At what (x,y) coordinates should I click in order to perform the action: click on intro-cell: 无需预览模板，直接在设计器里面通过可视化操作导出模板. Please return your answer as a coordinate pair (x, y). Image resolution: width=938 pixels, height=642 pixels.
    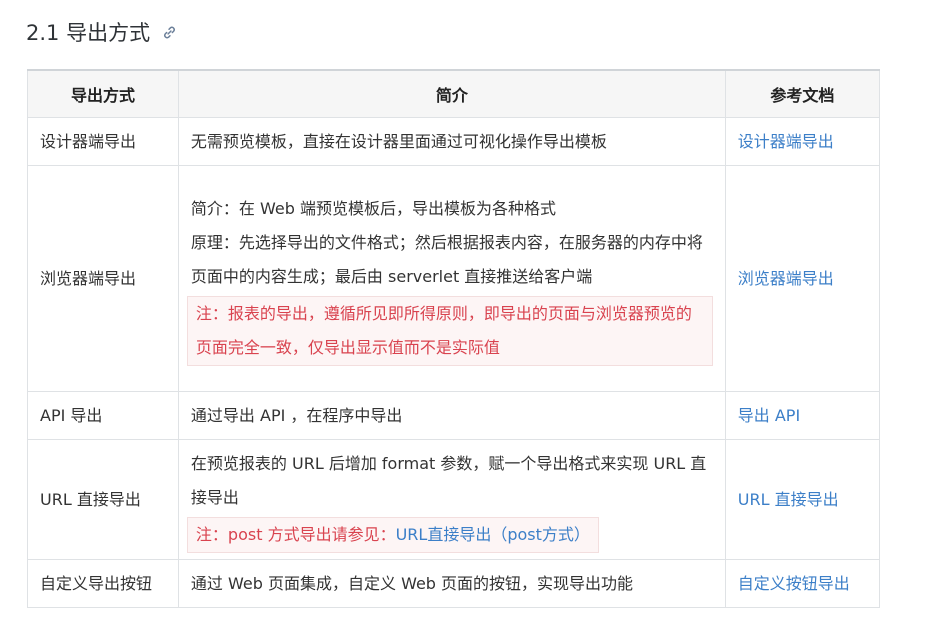
    Looking at the image, I should click on (451, 141).